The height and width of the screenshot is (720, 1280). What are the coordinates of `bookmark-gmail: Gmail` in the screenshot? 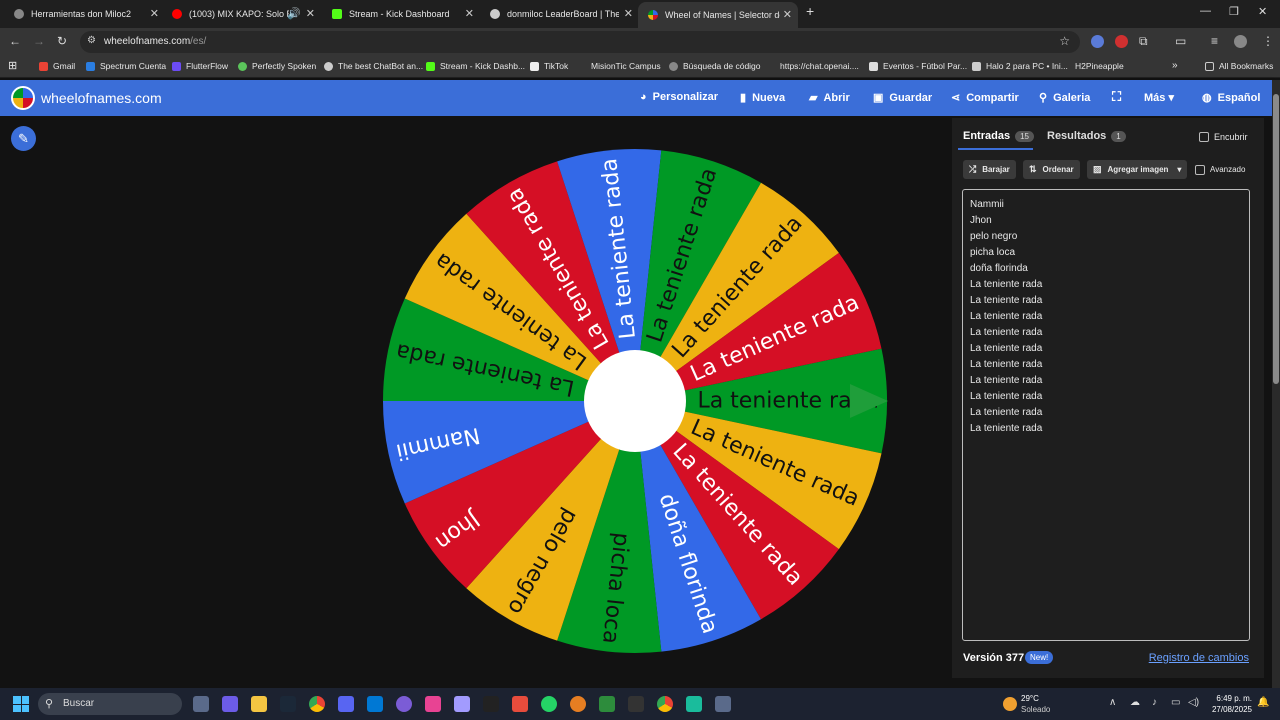 It's located at (57, 66).